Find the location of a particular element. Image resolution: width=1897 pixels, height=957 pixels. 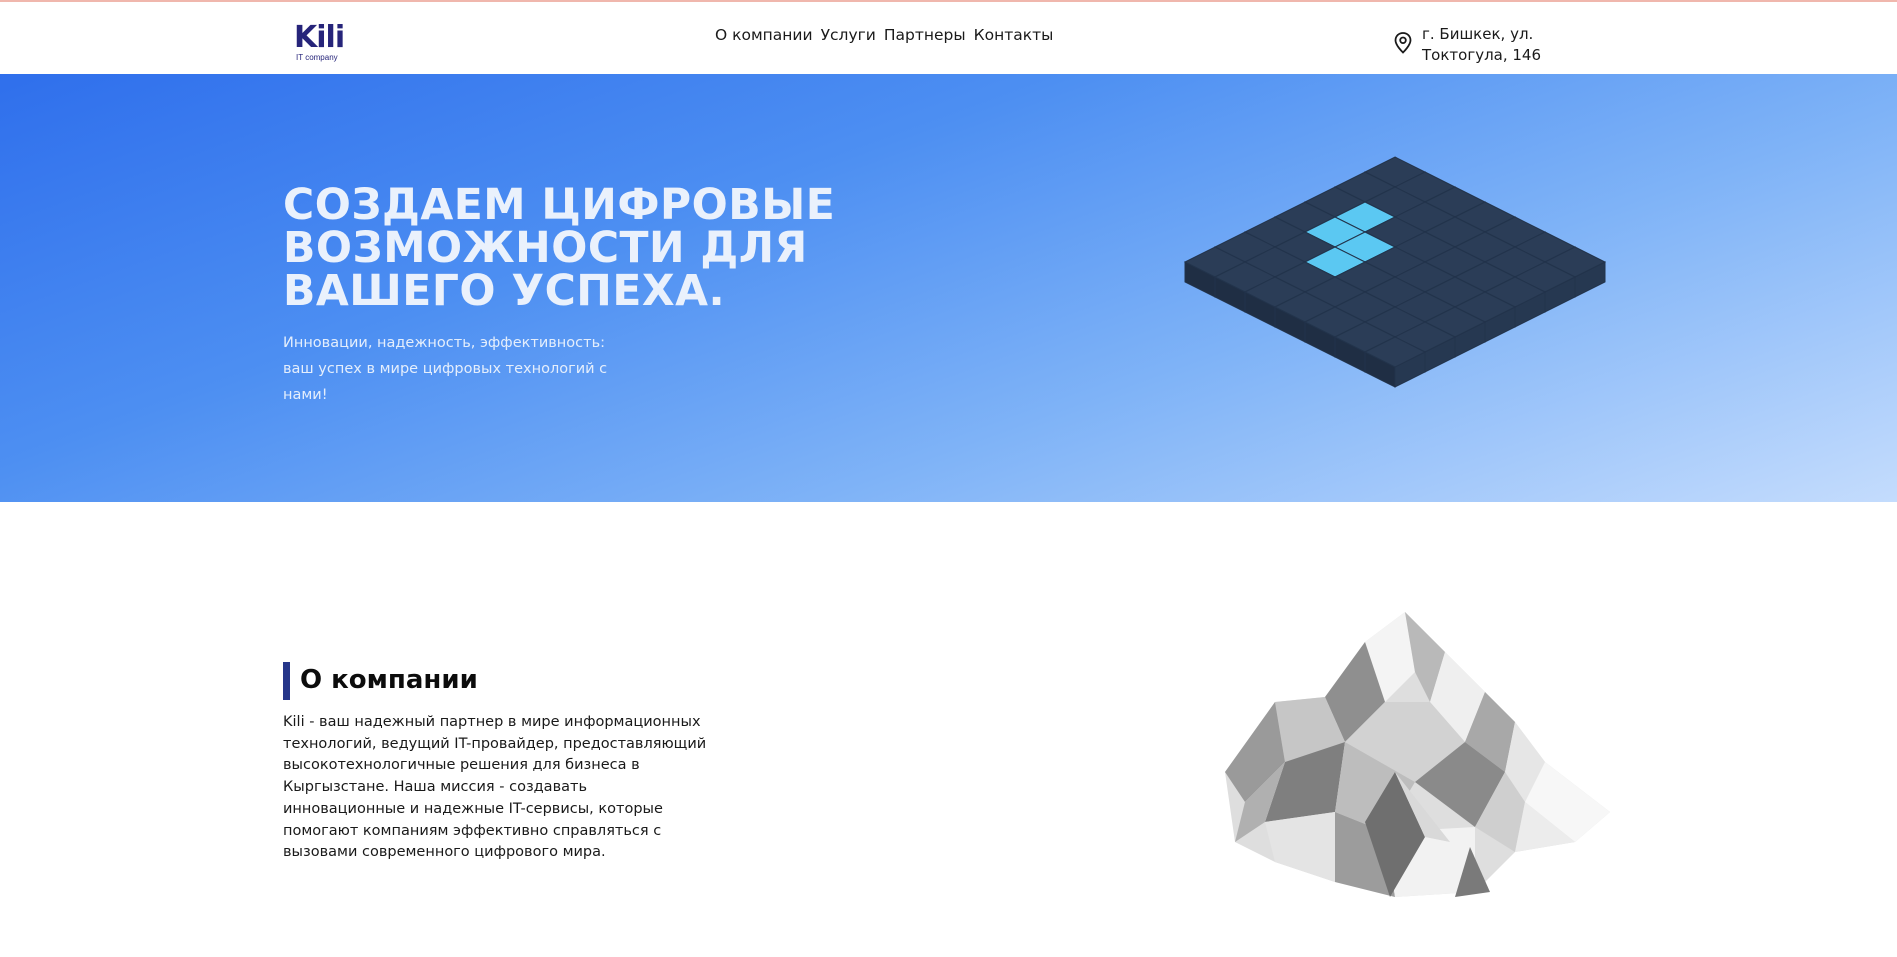

nav-link-services: Услуги is located at coordinates (848, 35).